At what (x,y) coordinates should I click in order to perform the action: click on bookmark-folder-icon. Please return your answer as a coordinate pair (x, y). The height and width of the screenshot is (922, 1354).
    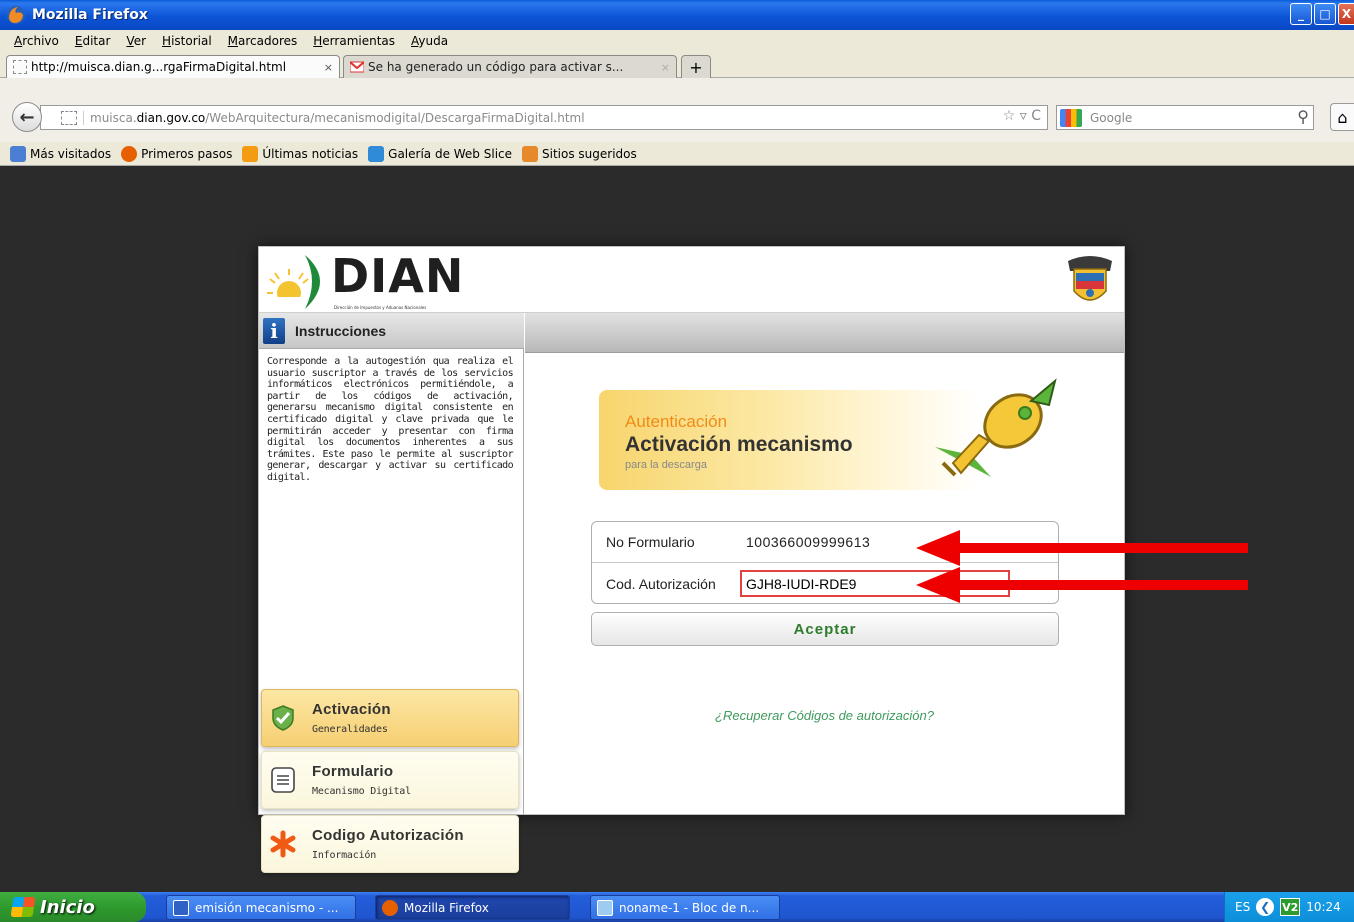
    Looking at the image, I should click on (18, 153).